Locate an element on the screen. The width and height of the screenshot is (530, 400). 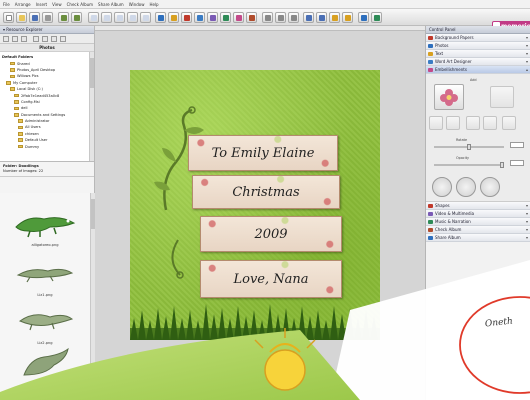
page-layout-icon is located at coordinates (93, 17).